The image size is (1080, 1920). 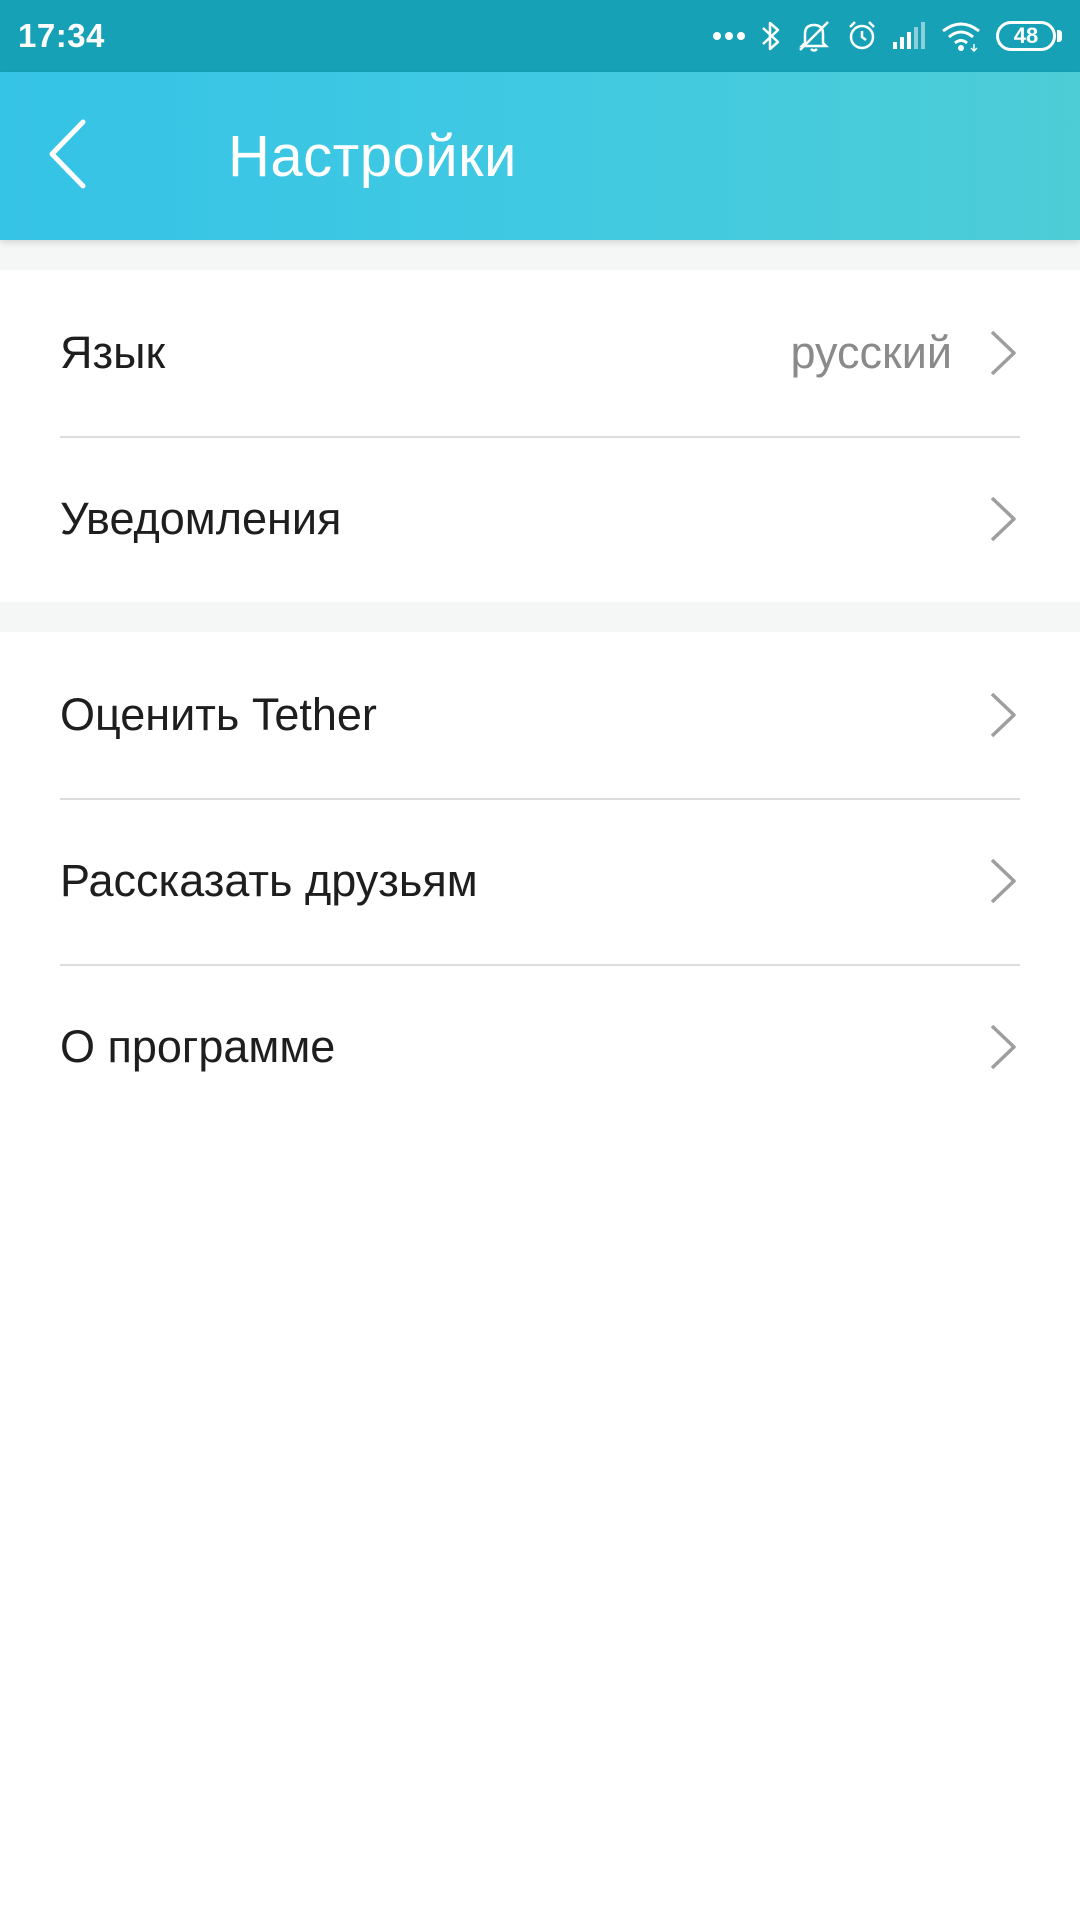 I want to click on bluetooth-icon, so click(x=771, y=36).